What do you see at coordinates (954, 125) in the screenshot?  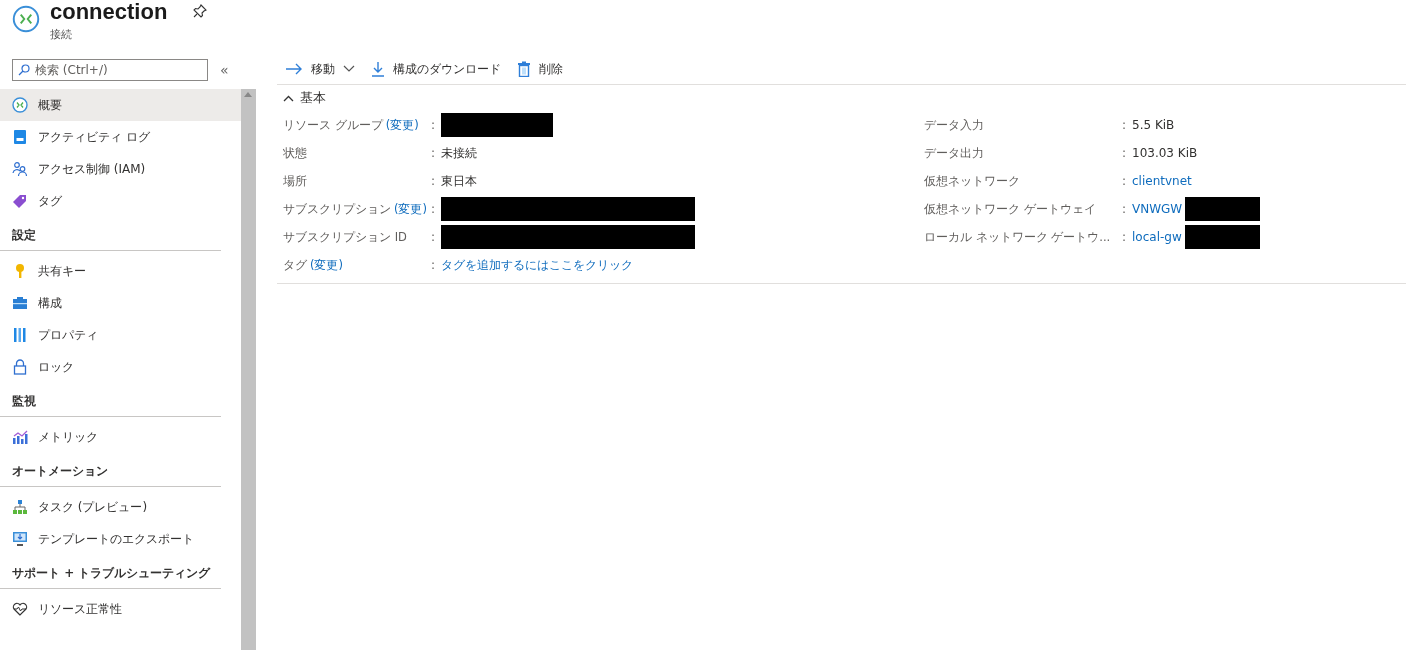 I see `field-label: データ入力` at bounding box center [954, 125].